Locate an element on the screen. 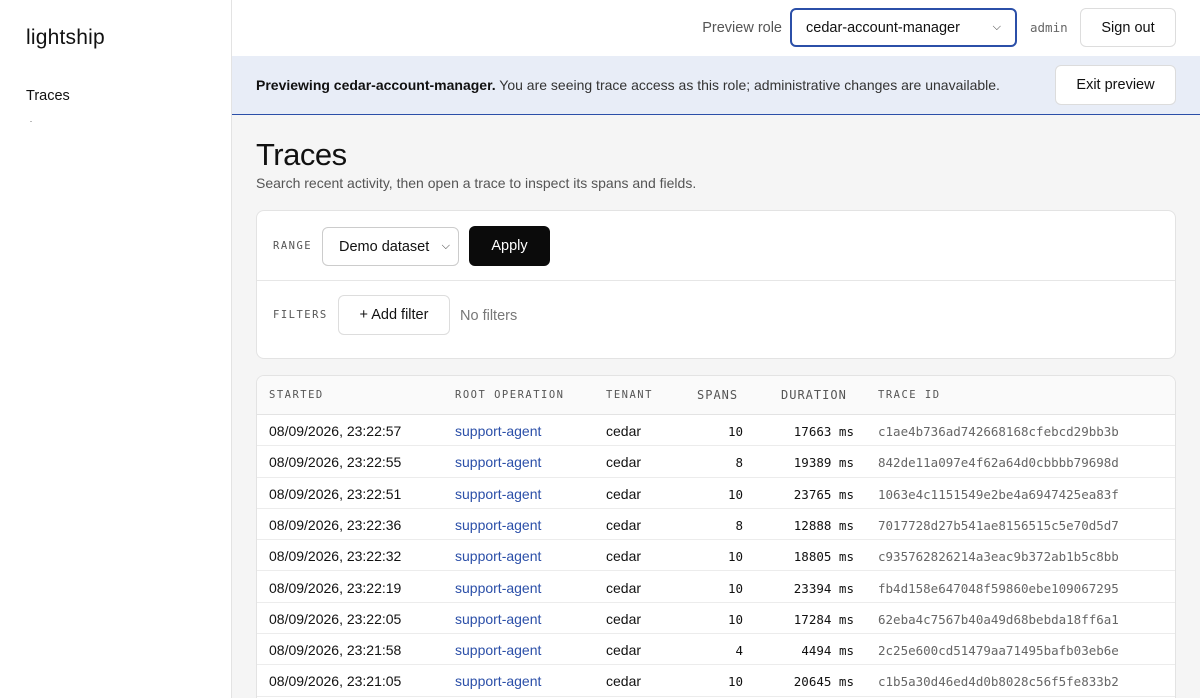 The width and height of the screenshot is (1200, 698). cell-duration: 4494 ms is located at coordinates (827, 651).